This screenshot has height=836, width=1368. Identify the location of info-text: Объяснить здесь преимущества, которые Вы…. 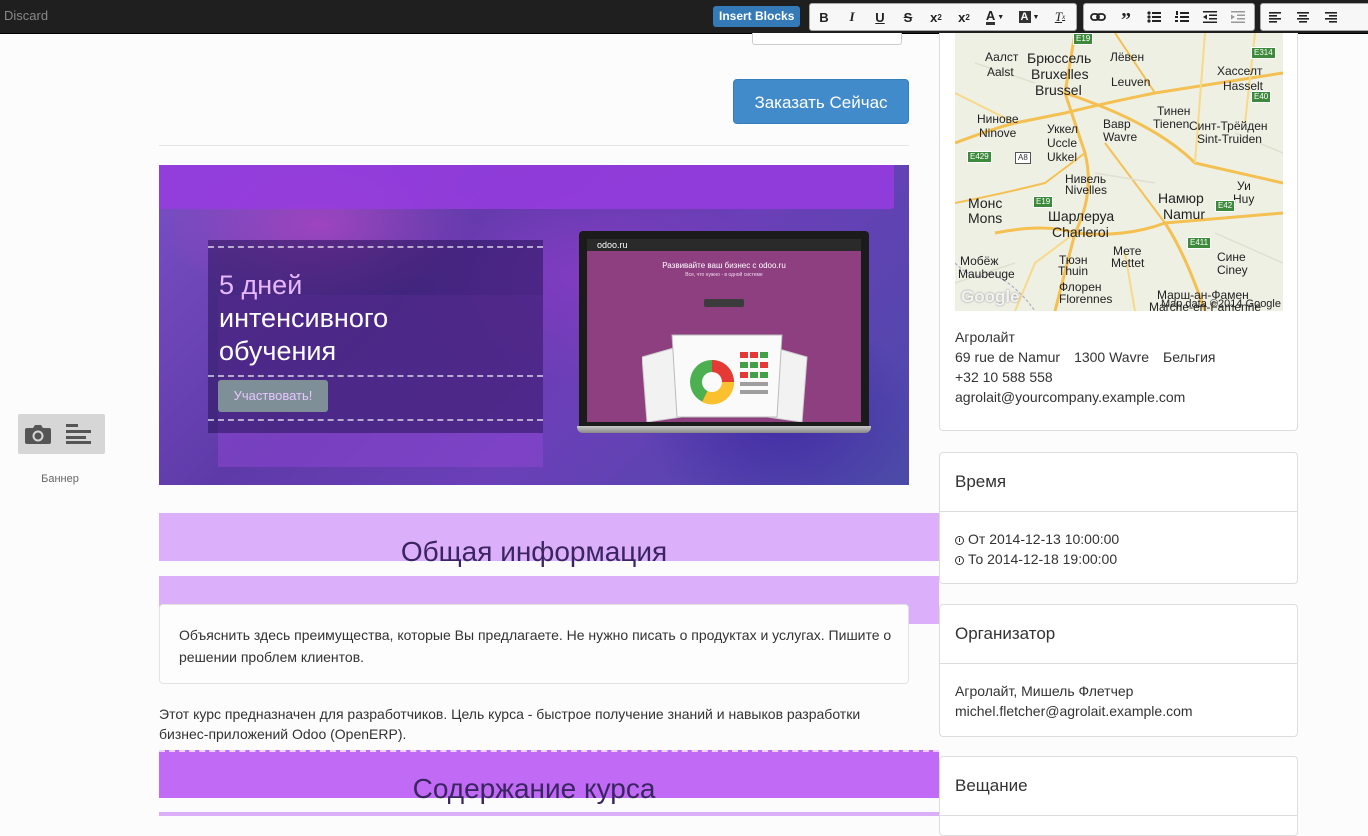
(536, 646).